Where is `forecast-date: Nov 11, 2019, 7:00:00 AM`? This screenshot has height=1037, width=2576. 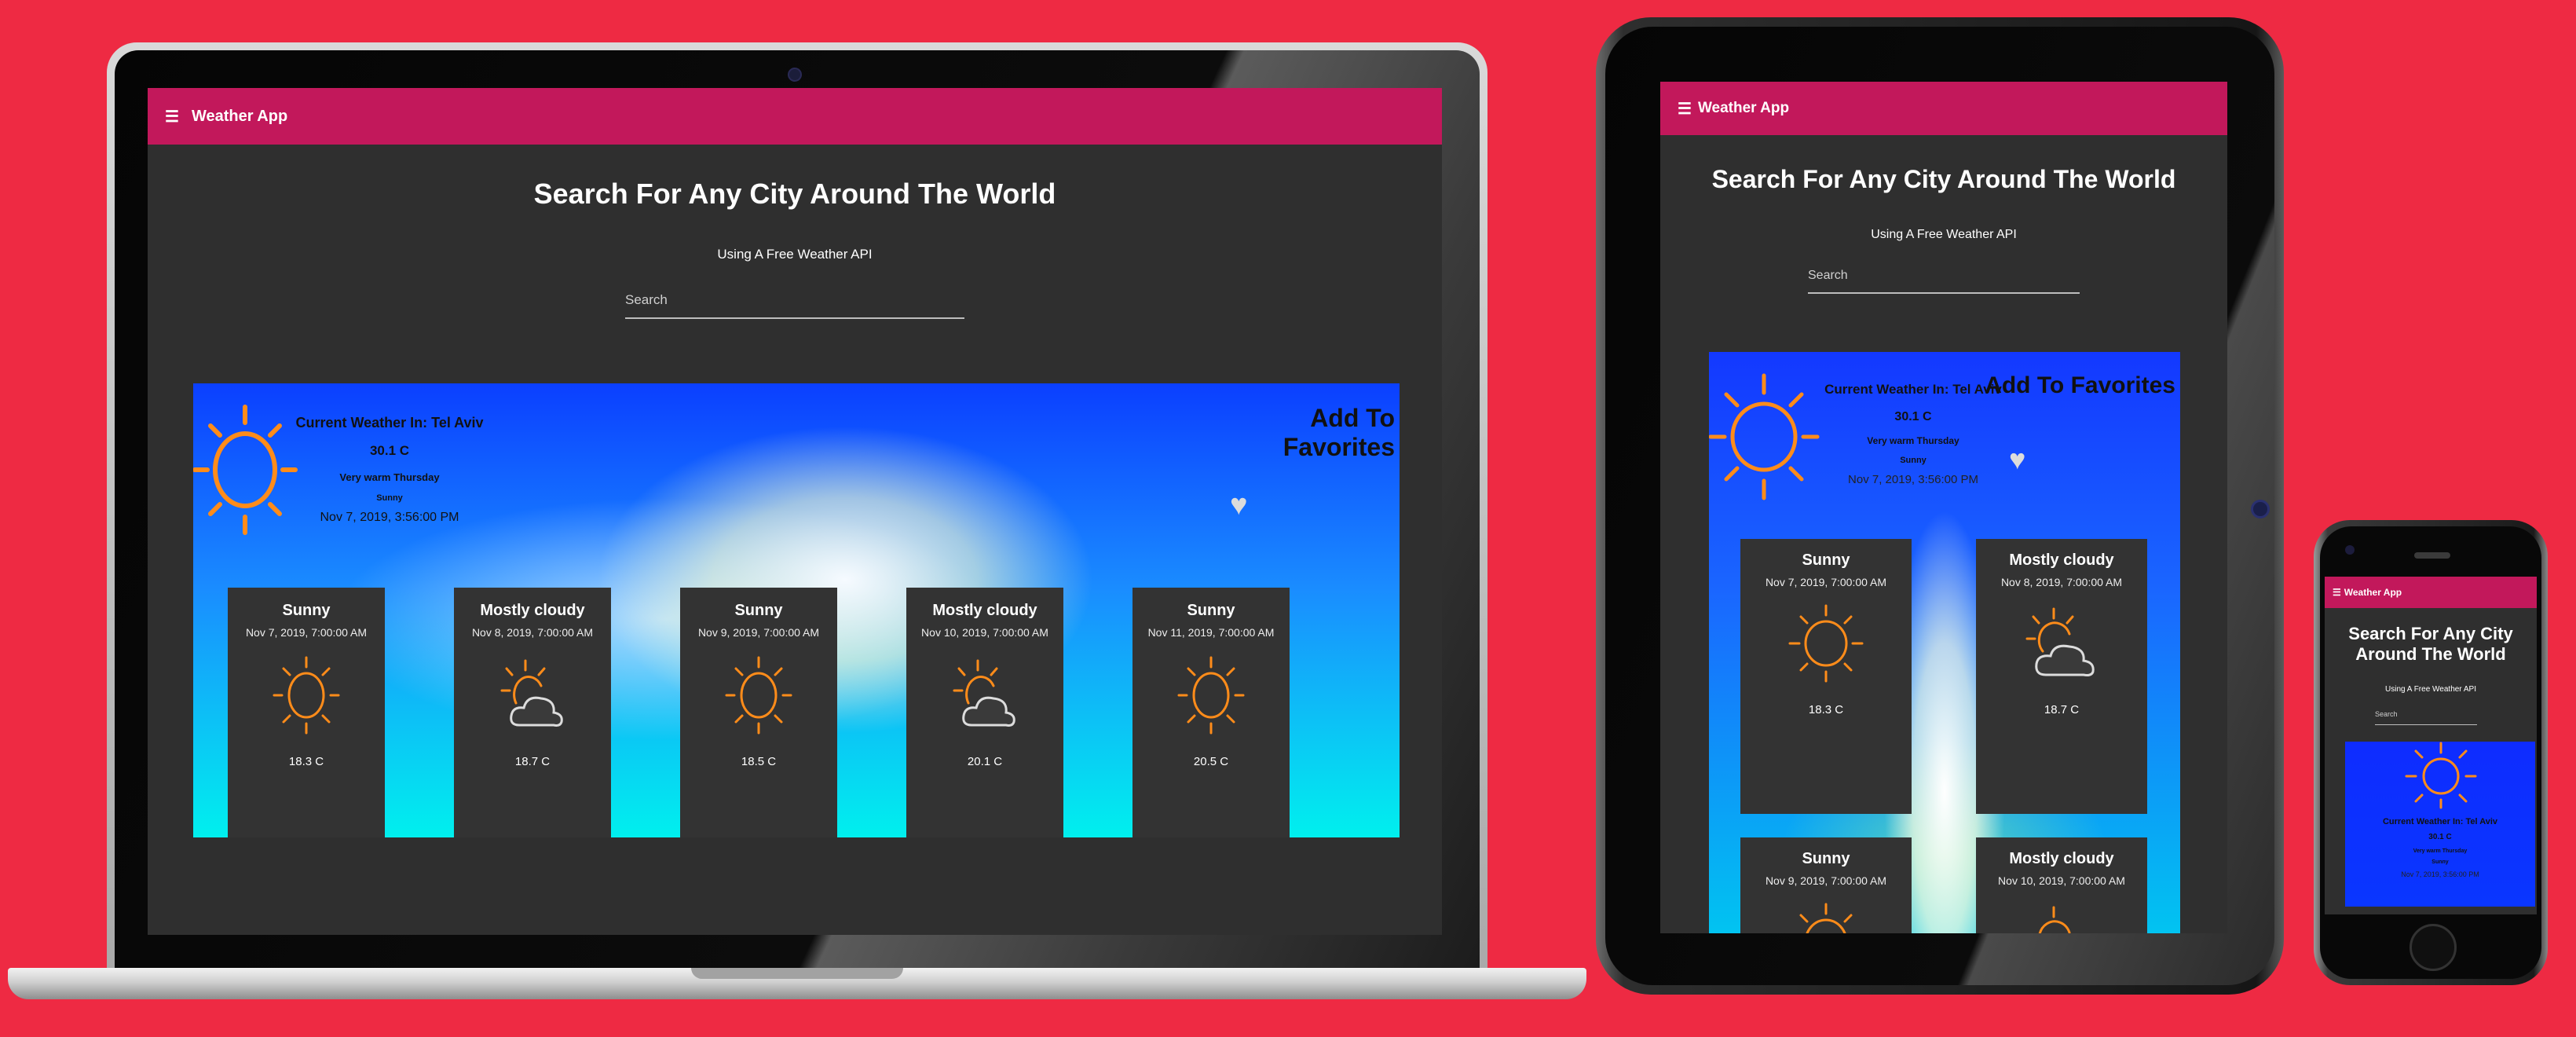 forecast-date: Nov 11, 2019, 7:00:00 AM is located at coordinates (1211, 633).